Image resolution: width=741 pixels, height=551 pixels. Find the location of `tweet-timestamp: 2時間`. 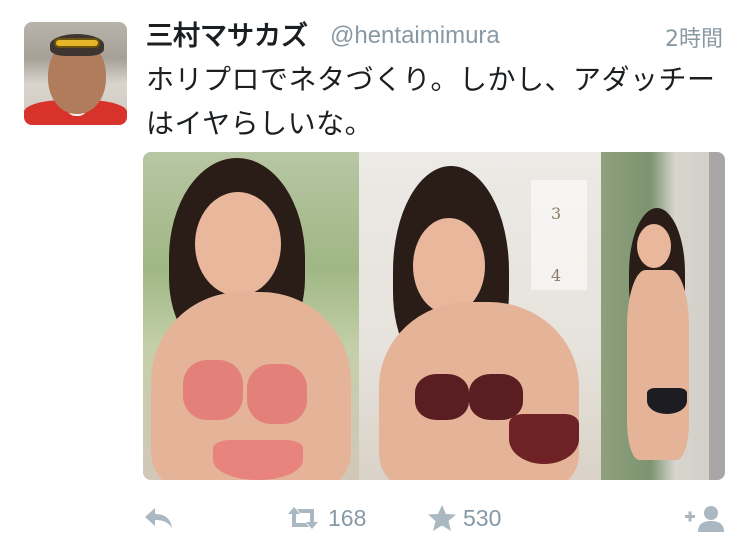

tweet-timestamp: 2時間 is located at coordinates (694, 37).